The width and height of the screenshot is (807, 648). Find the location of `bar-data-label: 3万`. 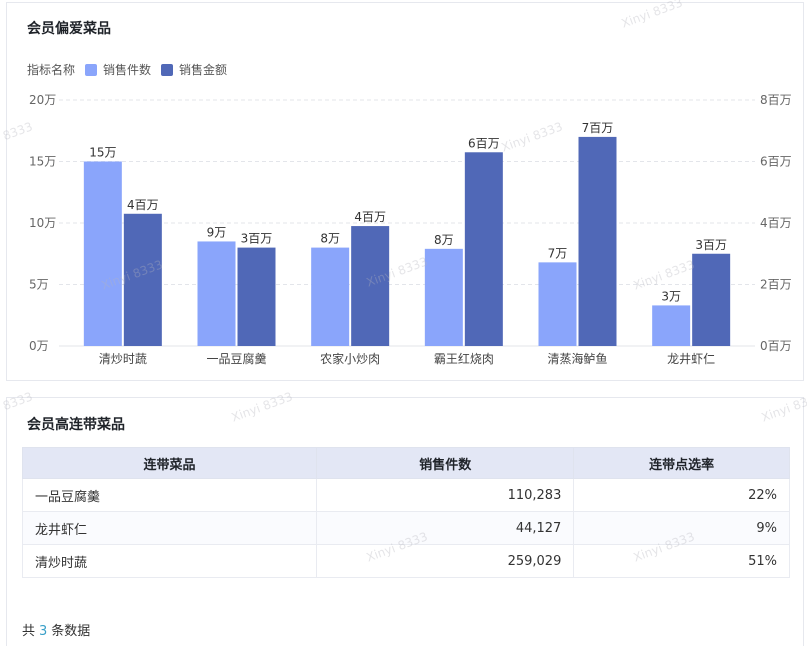

bar-data-label: 3万 is located at coordinates (671, 296).